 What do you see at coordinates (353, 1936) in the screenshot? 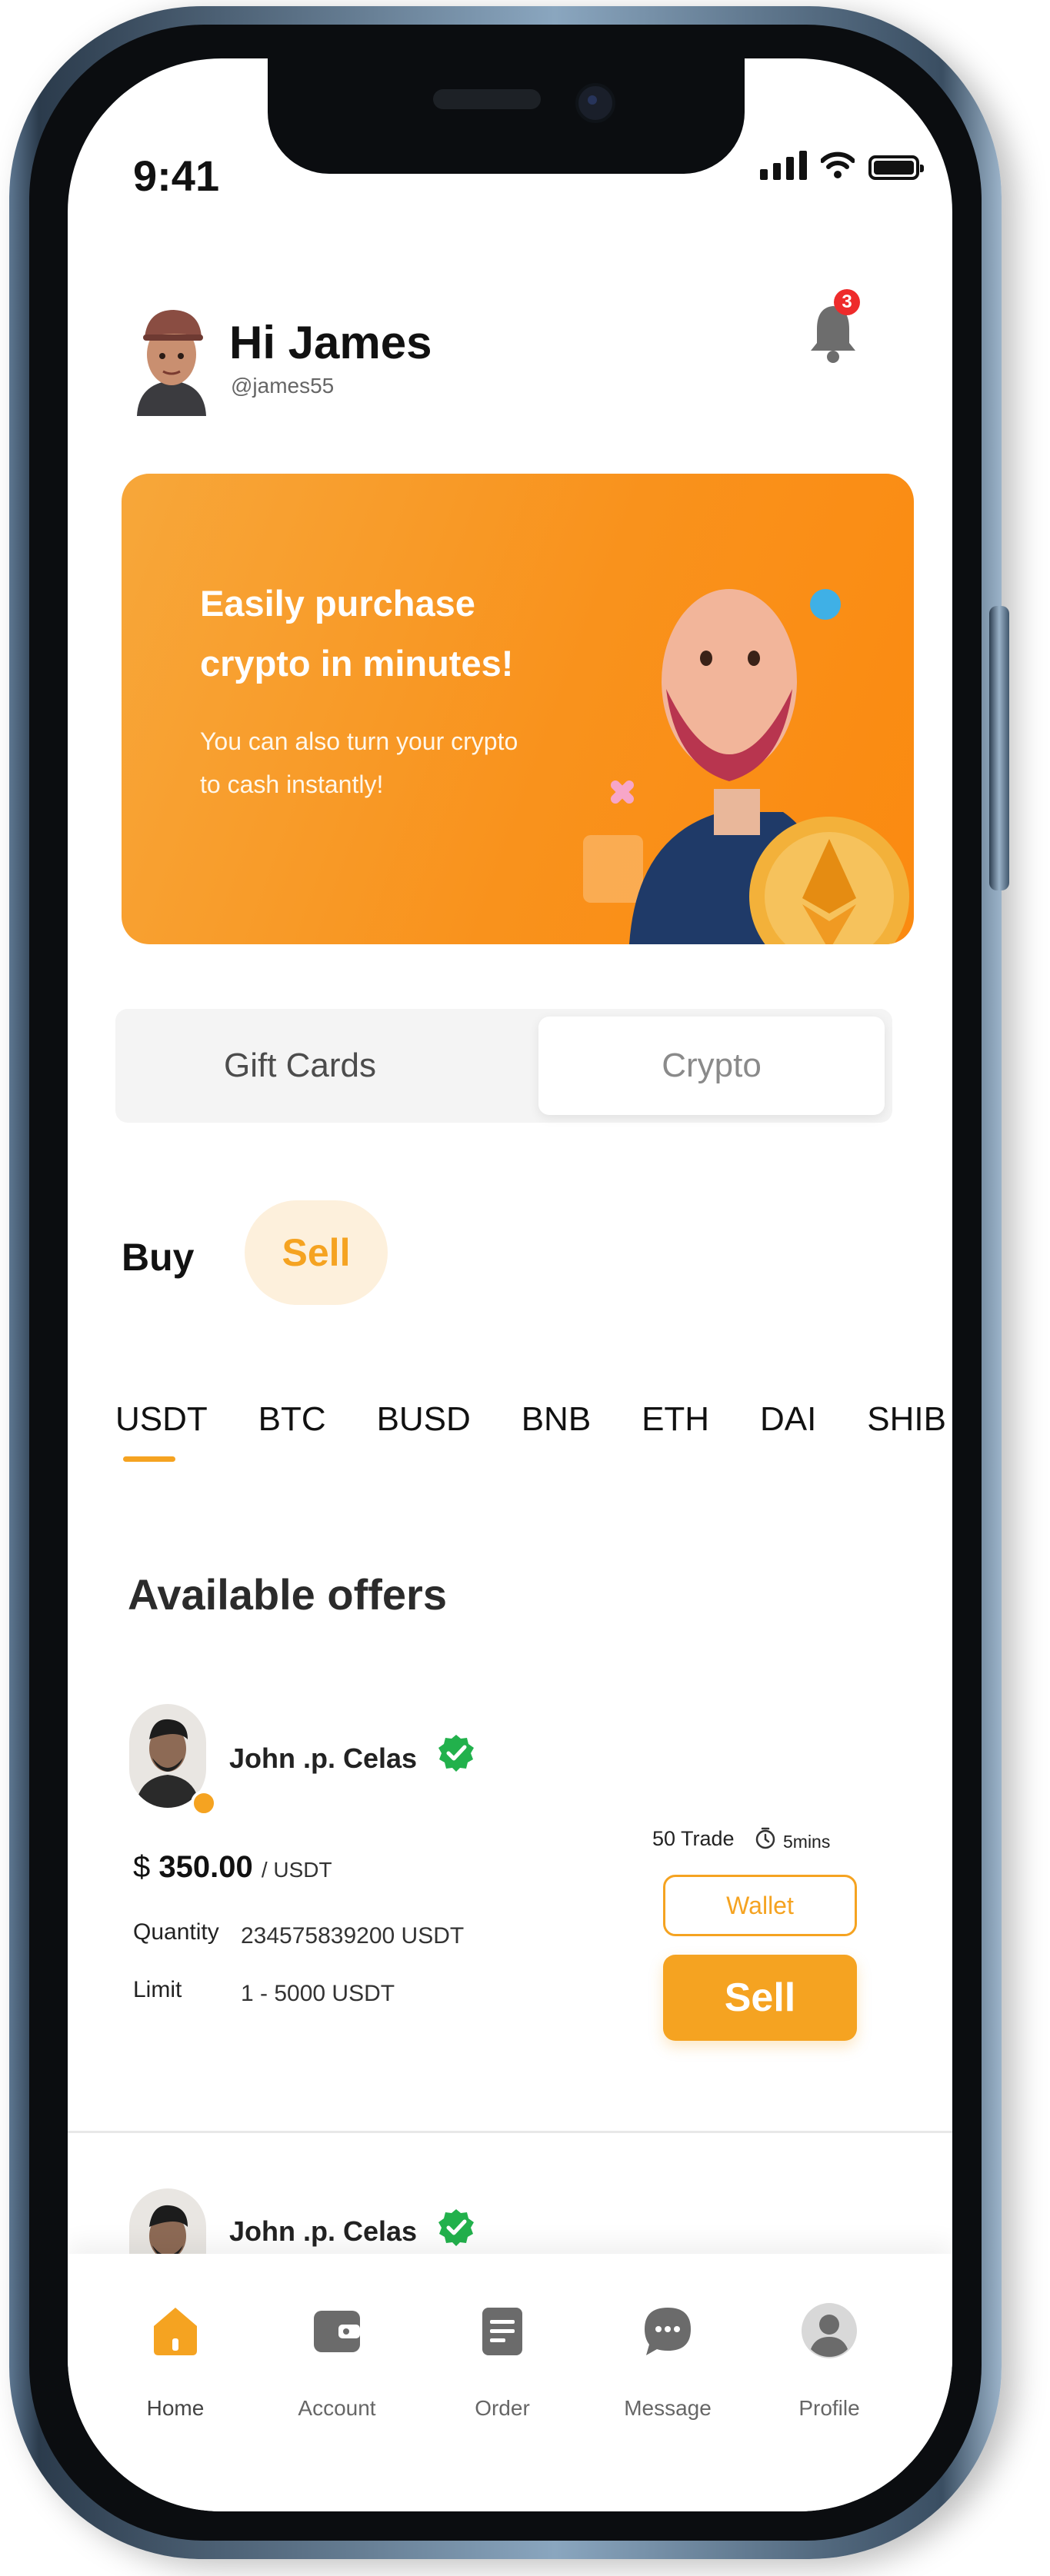
I see `quantity-value: 234575839200 USDT` at bounding box center [353, 1936].